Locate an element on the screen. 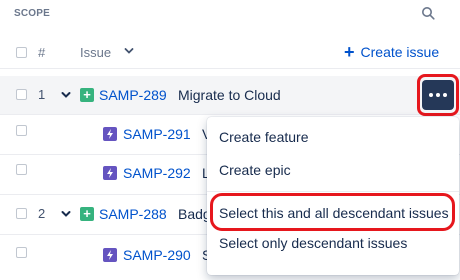 This screenshot has height=280, width=460. table-row: 1 + SAMP-289 Migrate to Cloud is located at coordinates (230, 95).